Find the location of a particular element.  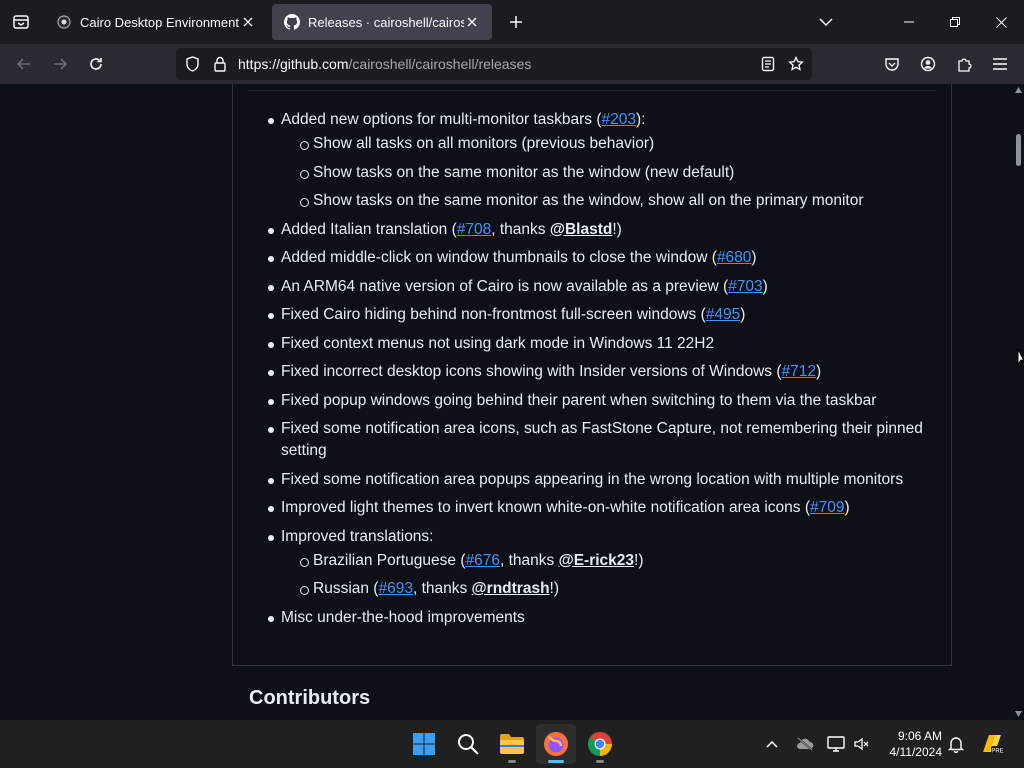

close-window-button is located at coordinates (1001, 22).